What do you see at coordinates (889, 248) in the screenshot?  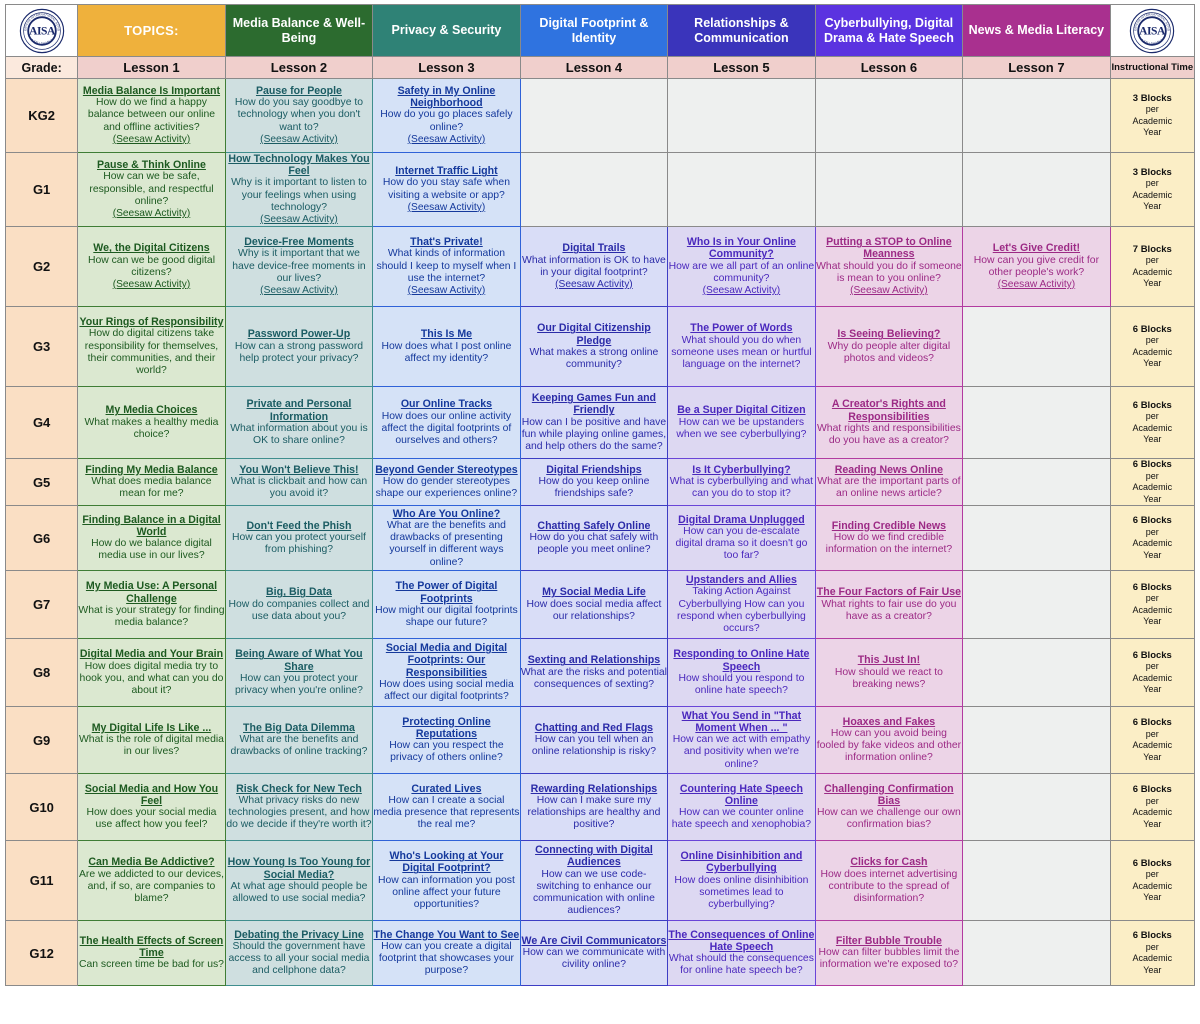 I see `lesson-title: Putting a STOP to Online Meanness` at bounding box center [889, 248].